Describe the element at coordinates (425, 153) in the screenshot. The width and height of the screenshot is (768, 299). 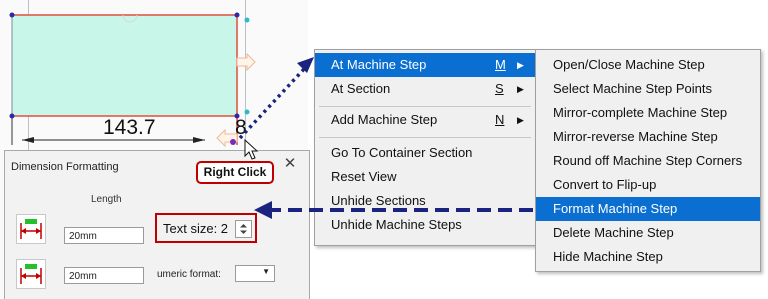
I see `menu-item-go-to-container-section: Go To Container Section` at that location.